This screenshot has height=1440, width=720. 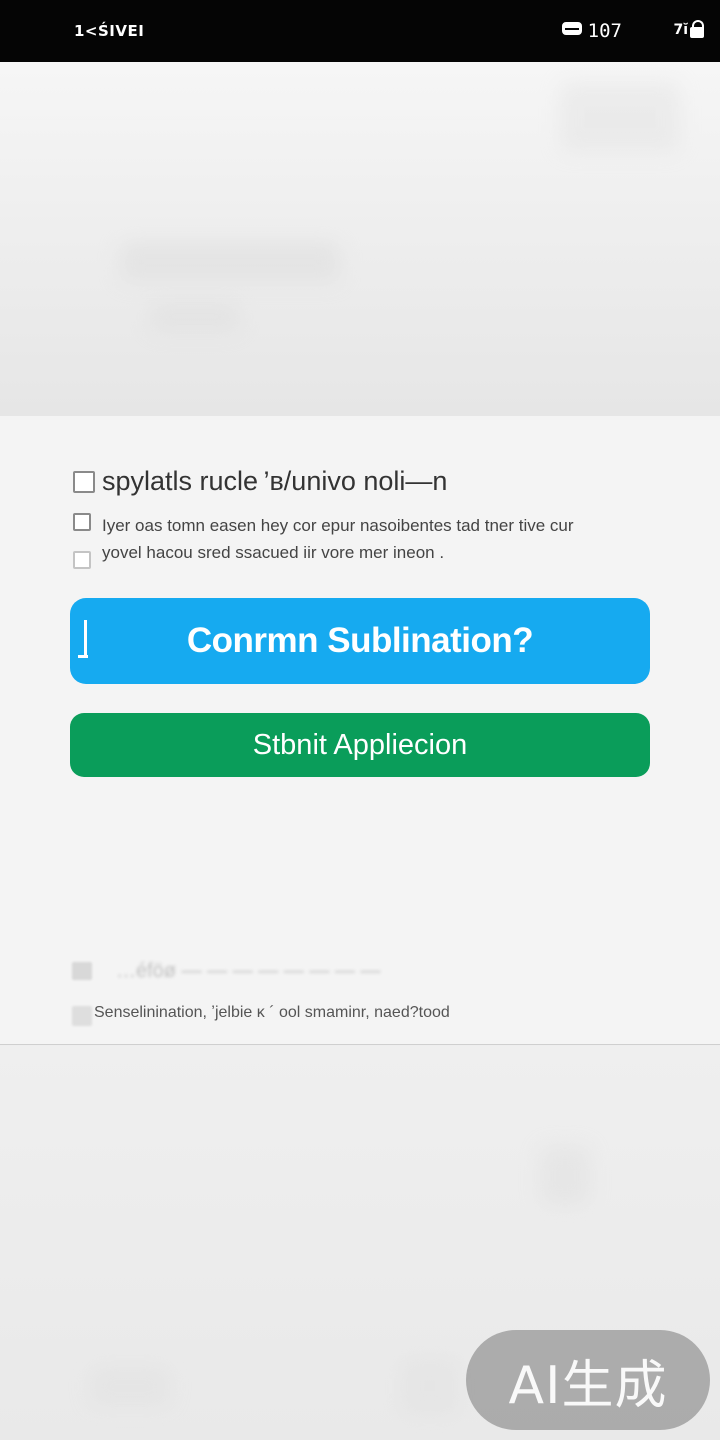 What do you see at coordinates (572, 28) in the screenshot?
I see `battery-icon` at bounding box center [572, 28].